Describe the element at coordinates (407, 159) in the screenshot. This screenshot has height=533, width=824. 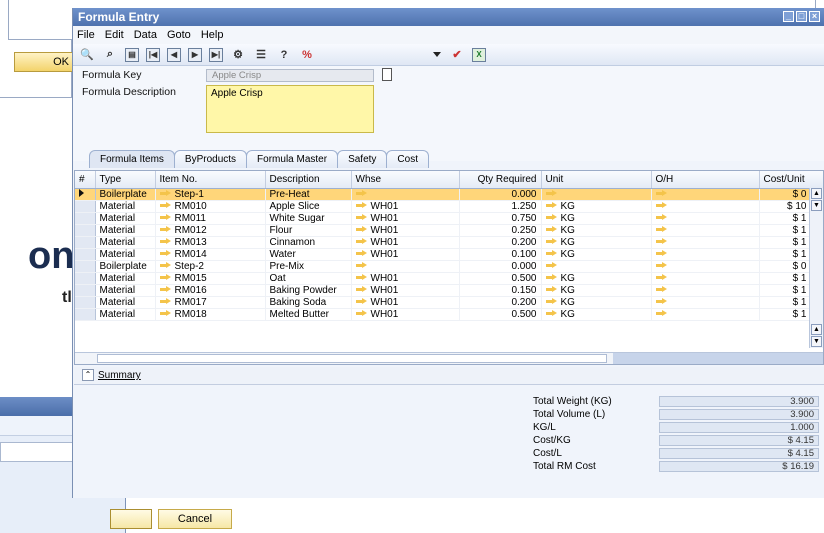
I see `tab-cost: Cost` at that location.